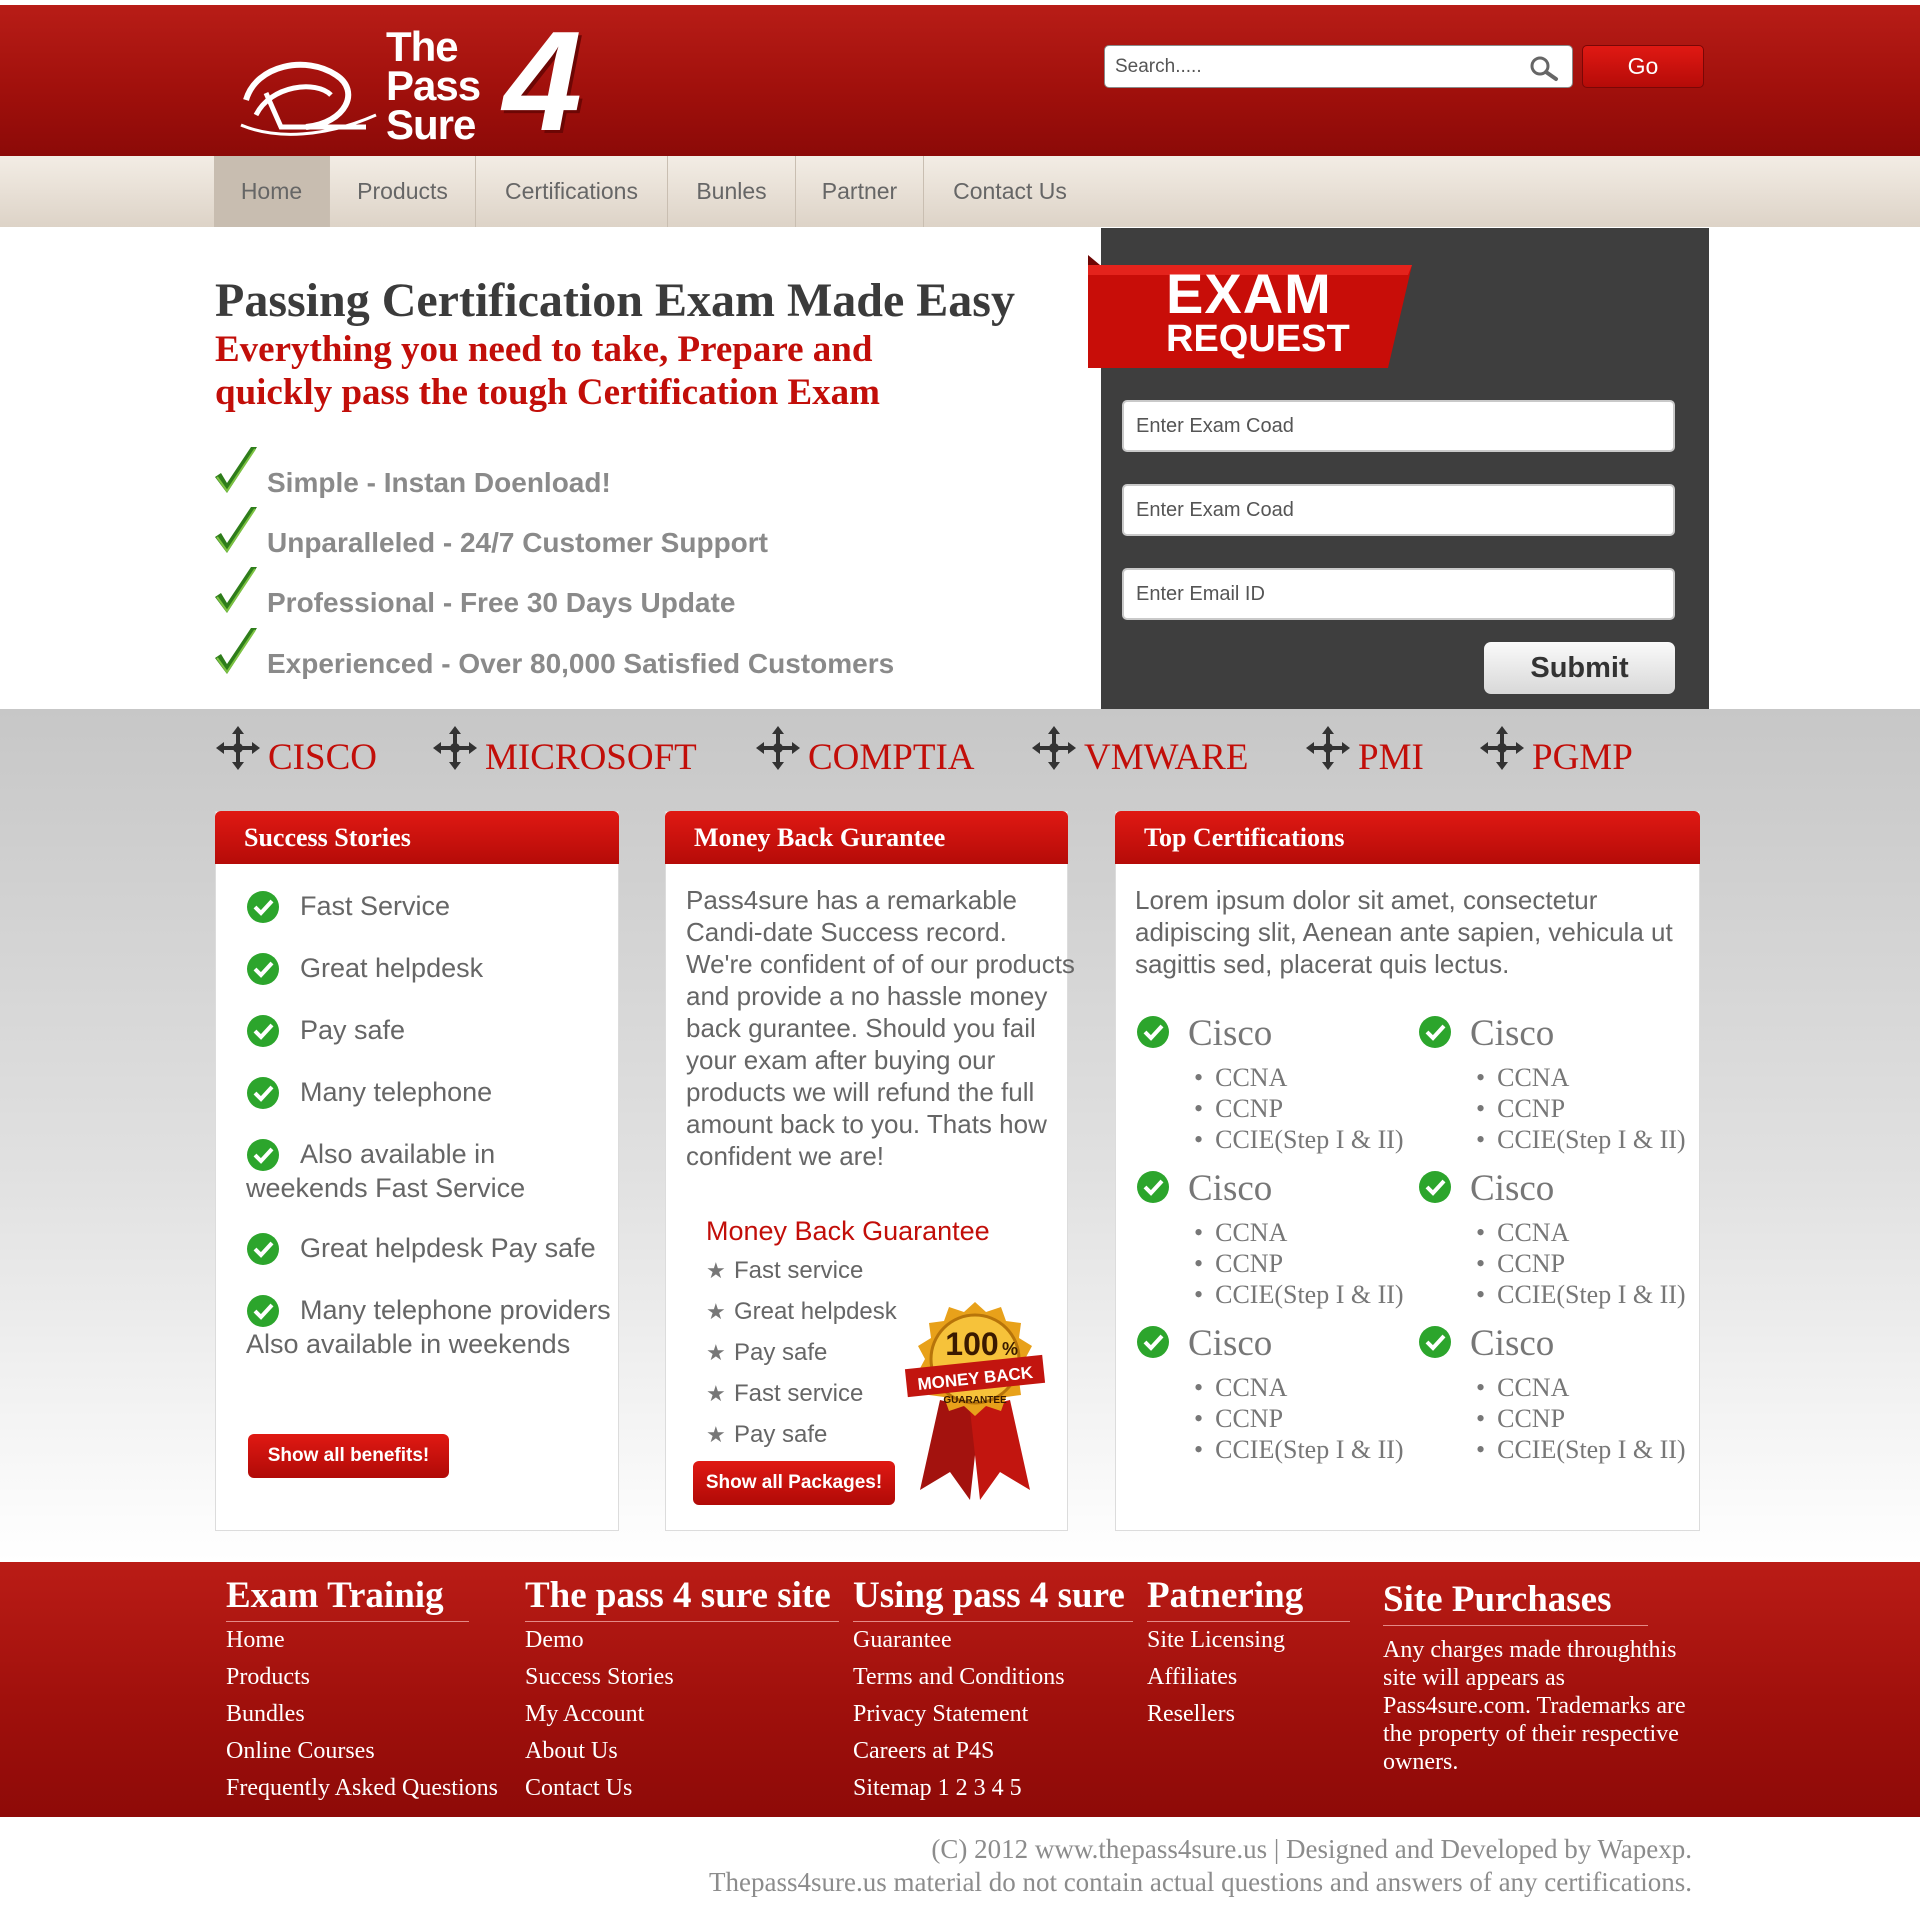 The width and height of the screenshot is (1920, 1907). I want to click on search-go-button: Go, so click(1643, 66).